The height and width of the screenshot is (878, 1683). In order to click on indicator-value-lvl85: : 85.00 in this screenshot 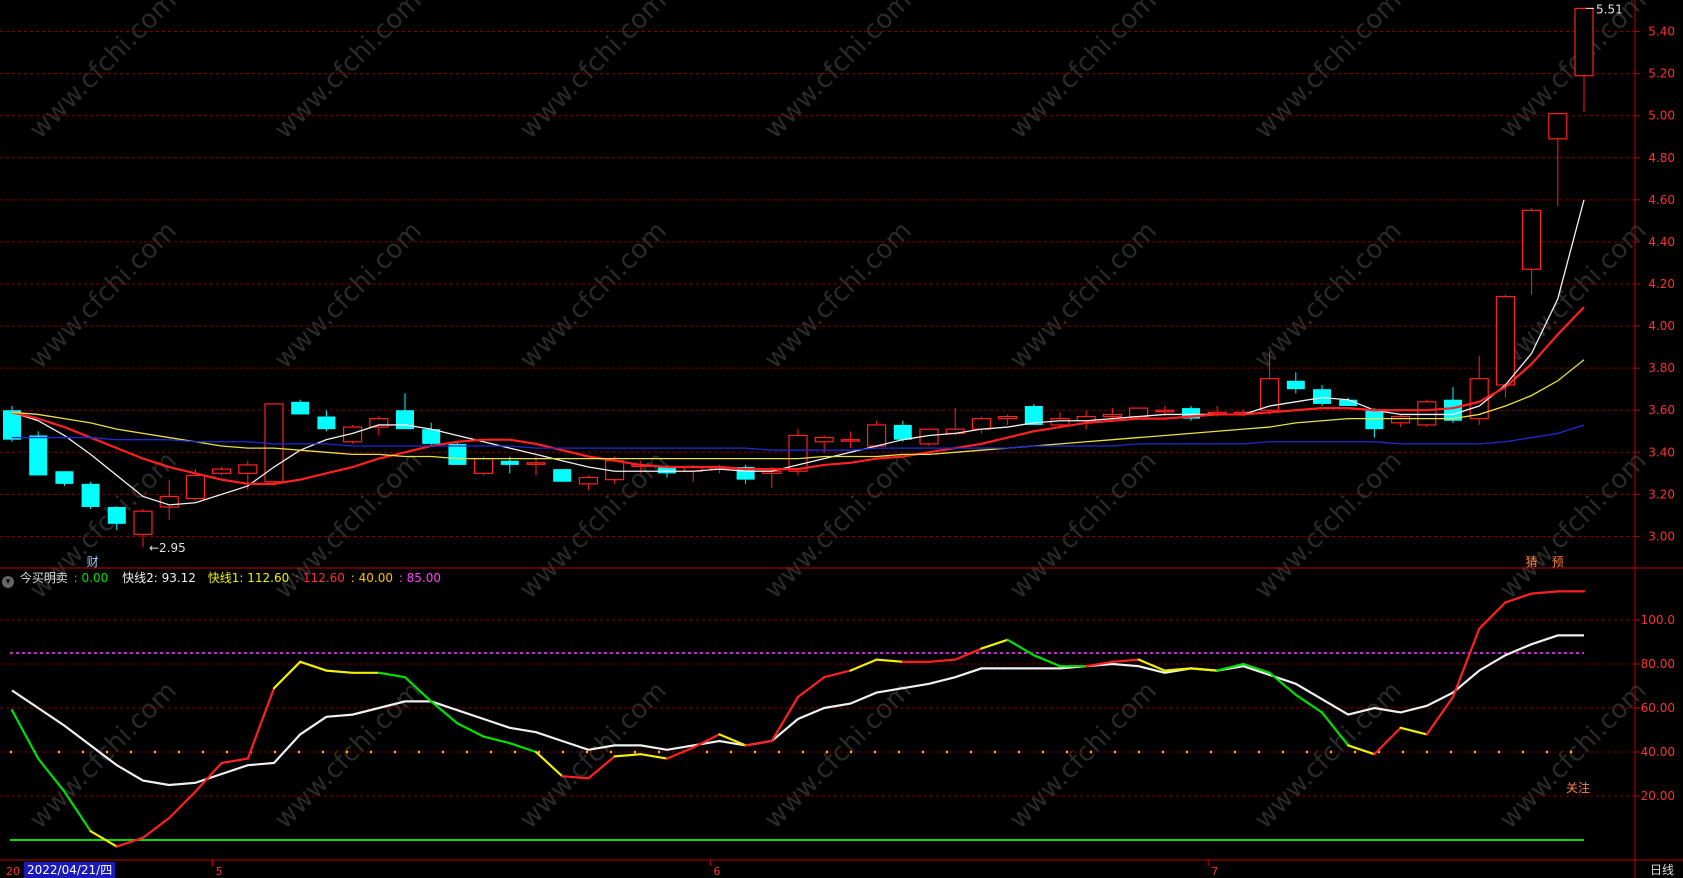, I will do `click(420, 578)`.